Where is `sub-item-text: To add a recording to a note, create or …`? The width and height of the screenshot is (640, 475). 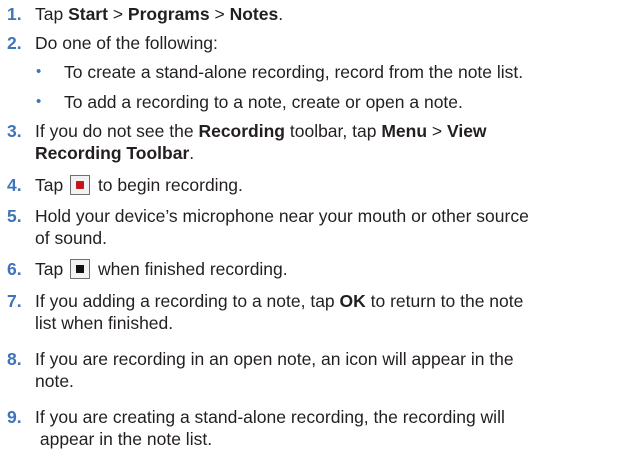
sub-item-text: To add a recording to a note, create or … is located at coordinates (263, 102).